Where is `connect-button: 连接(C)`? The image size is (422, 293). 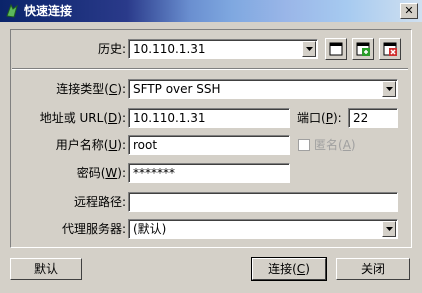 connect-button: 连接(C) is located at coordinates (289, 269).